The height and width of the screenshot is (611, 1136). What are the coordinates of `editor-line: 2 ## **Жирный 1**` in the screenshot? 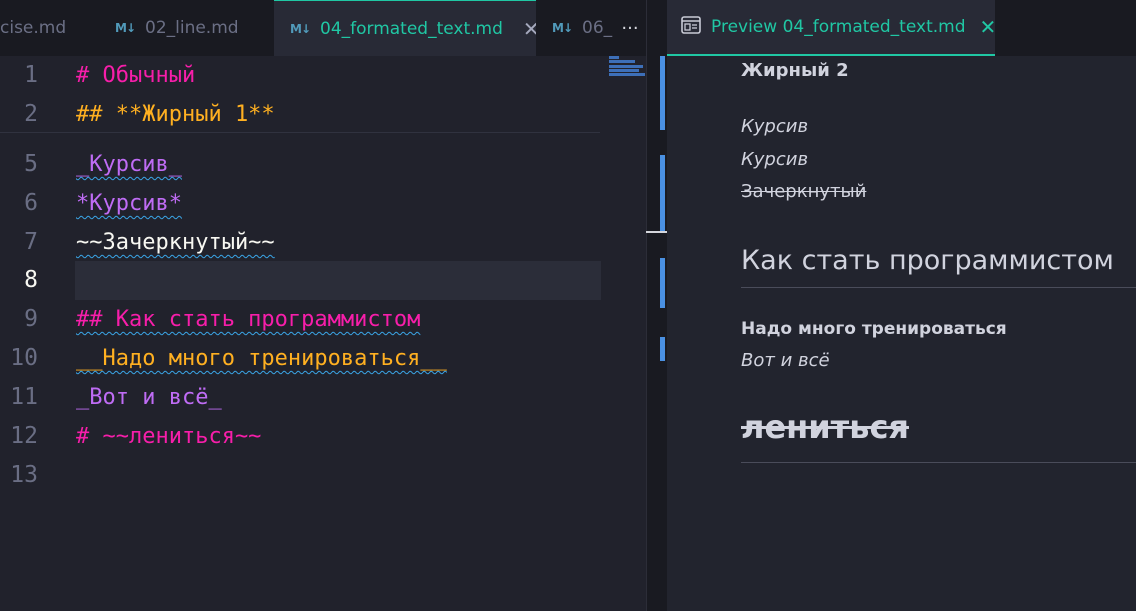 It's located at (323, 114).